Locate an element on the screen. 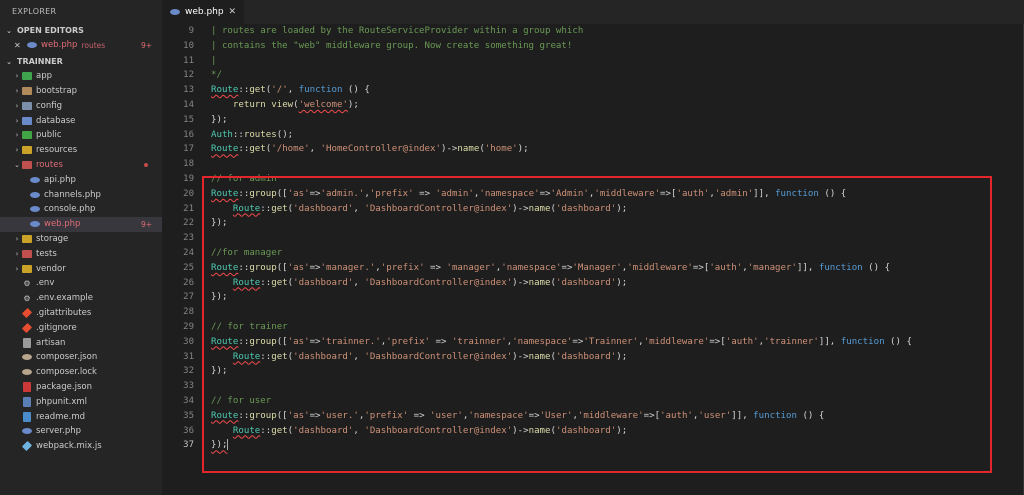  code-line: */ is located at coordinates (616, 75).